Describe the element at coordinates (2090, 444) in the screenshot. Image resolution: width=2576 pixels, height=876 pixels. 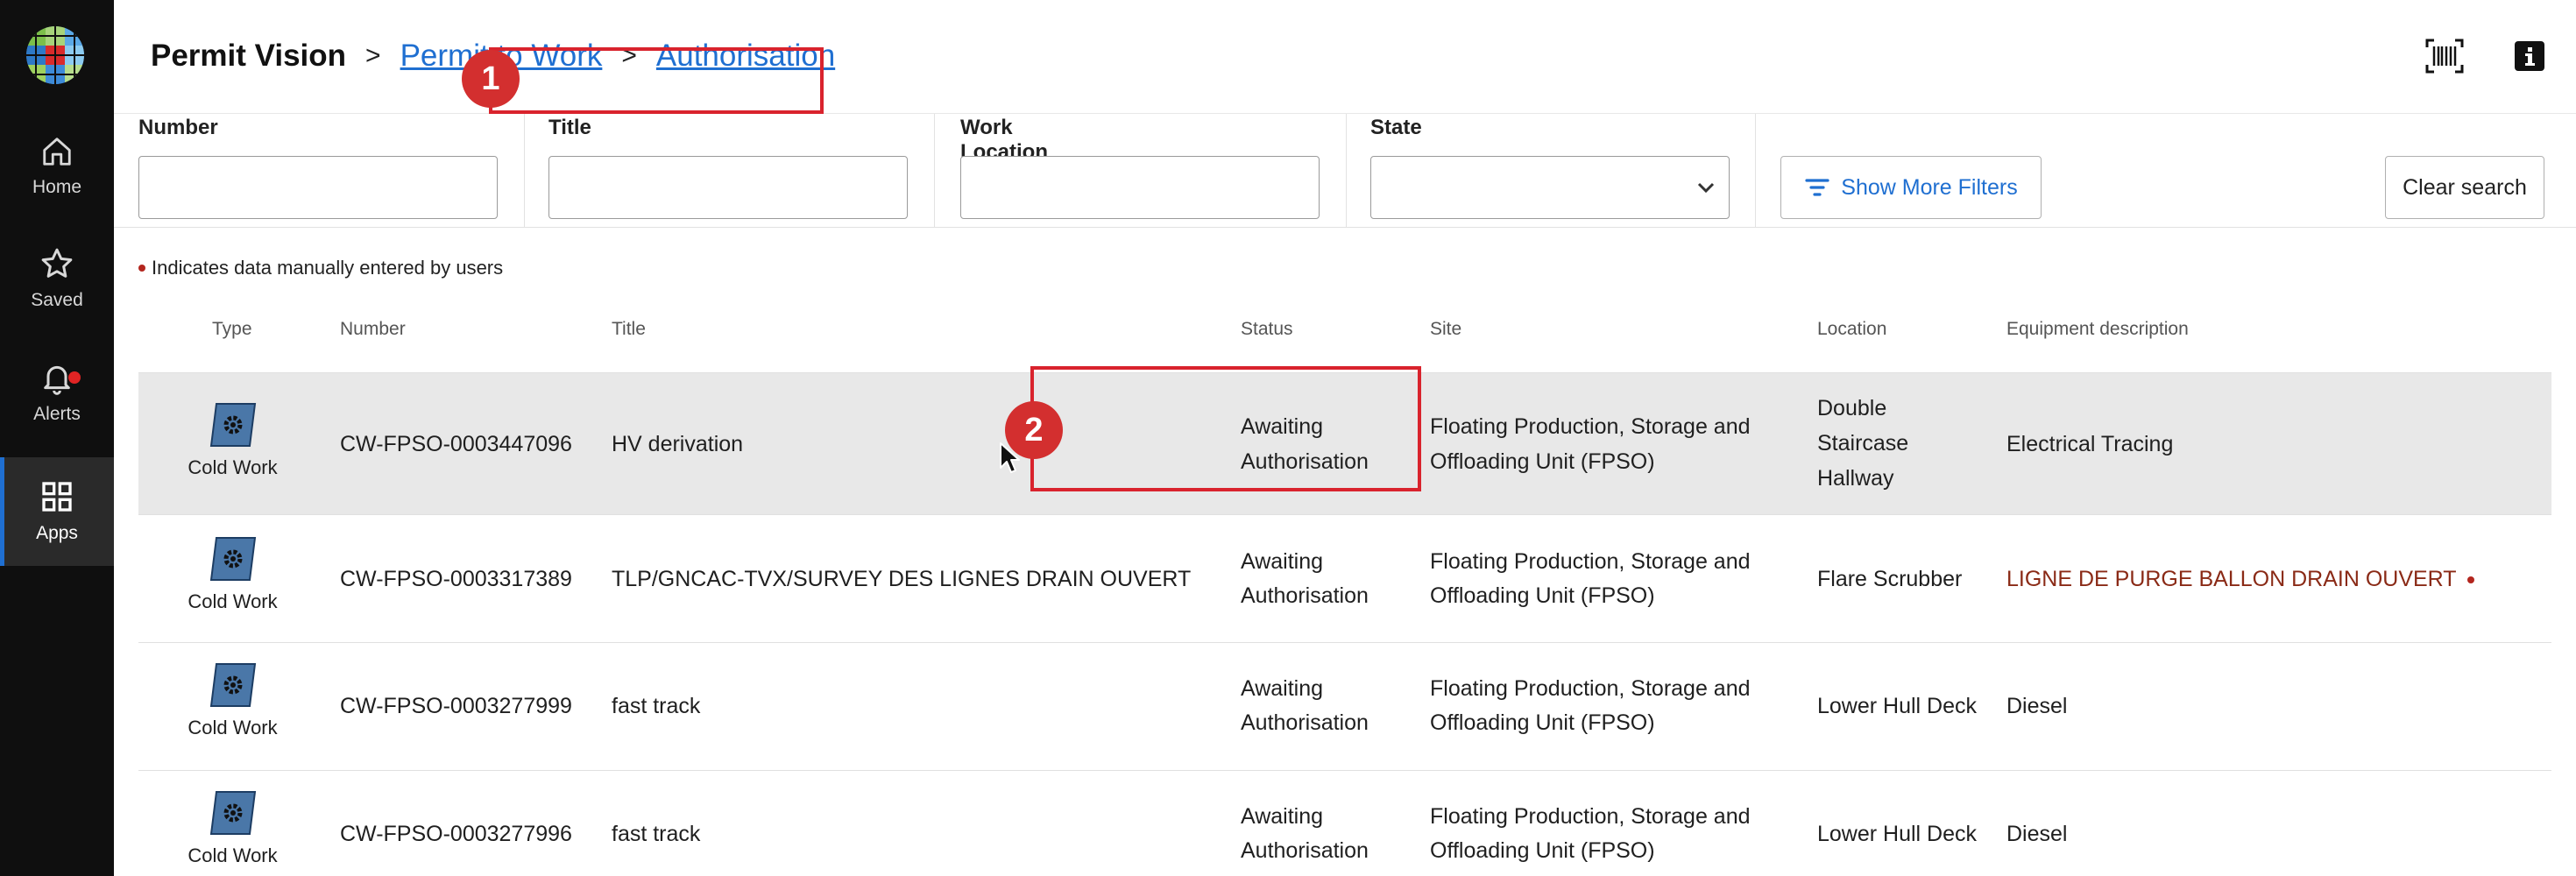
I see `equipment-description: Electrical Tracing` at that location.